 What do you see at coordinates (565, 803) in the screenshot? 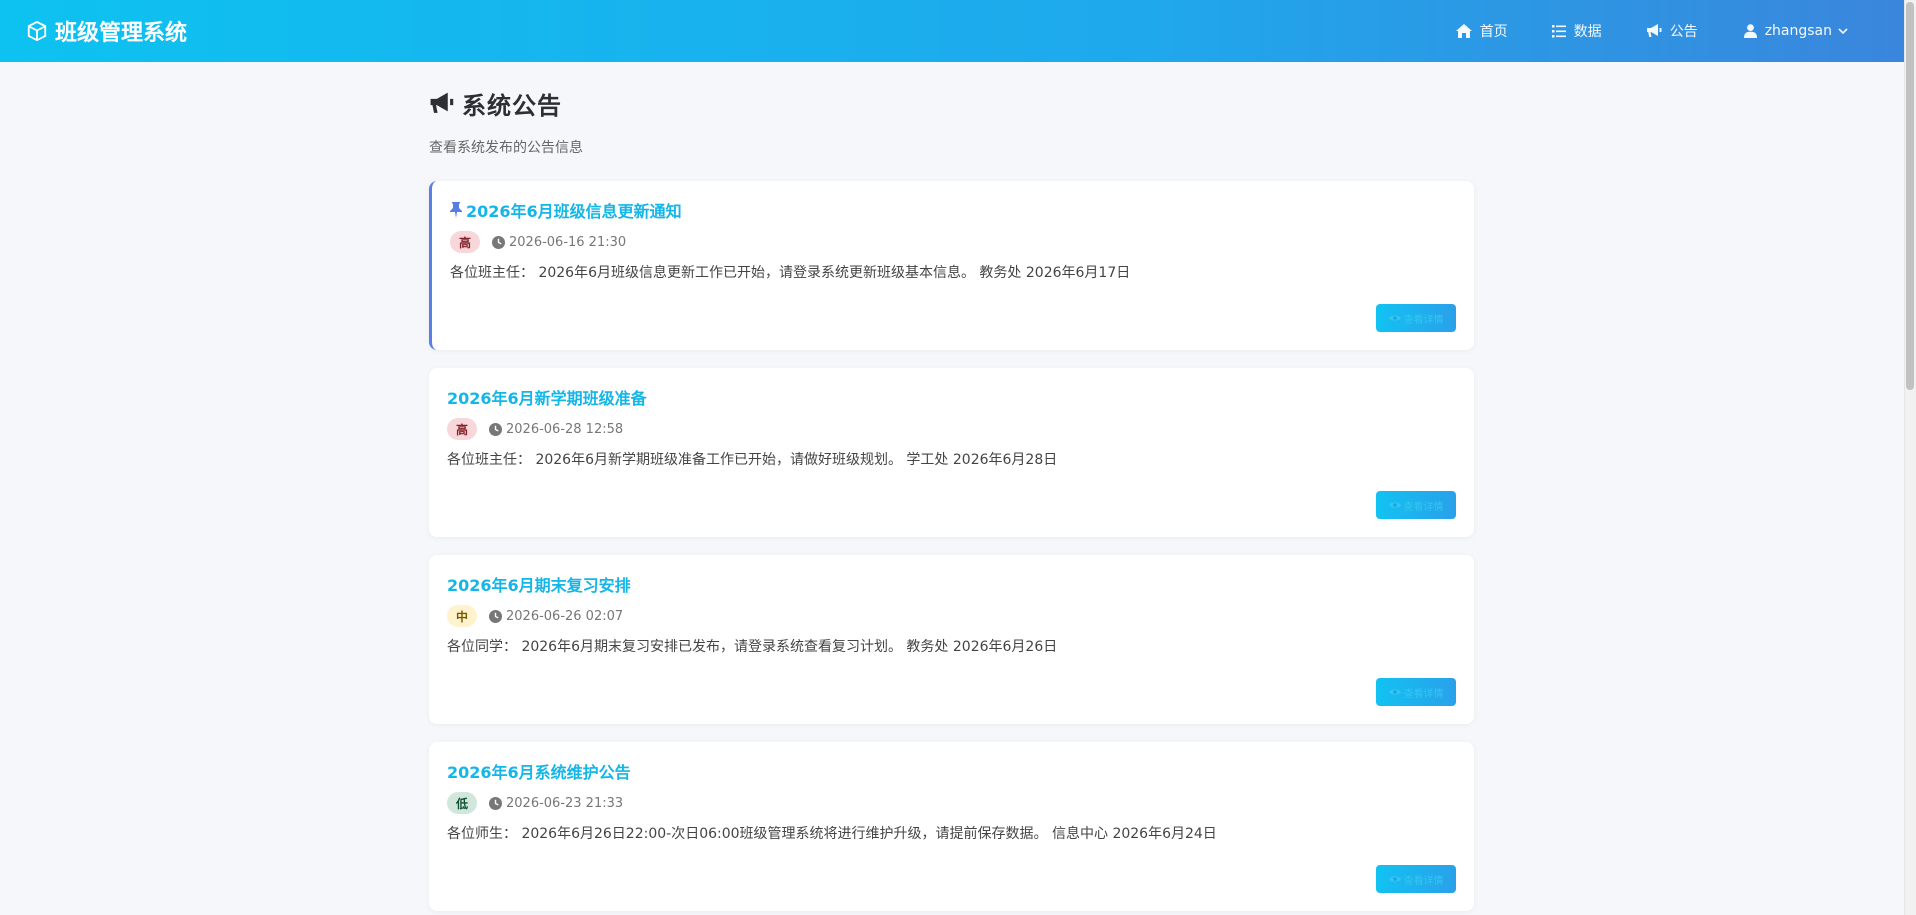
I see `announcement-time-text: 2026-06-23 21:33` at bounding box center [565, 803].